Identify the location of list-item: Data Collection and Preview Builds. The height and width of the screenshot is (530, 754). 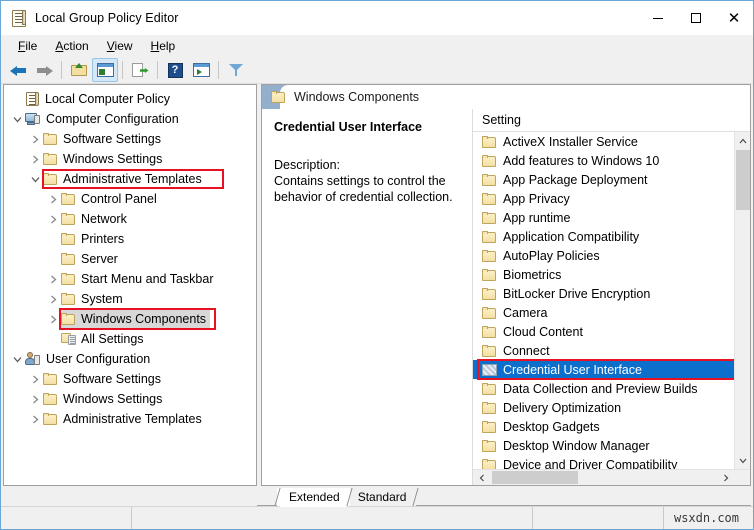
(611, 388).